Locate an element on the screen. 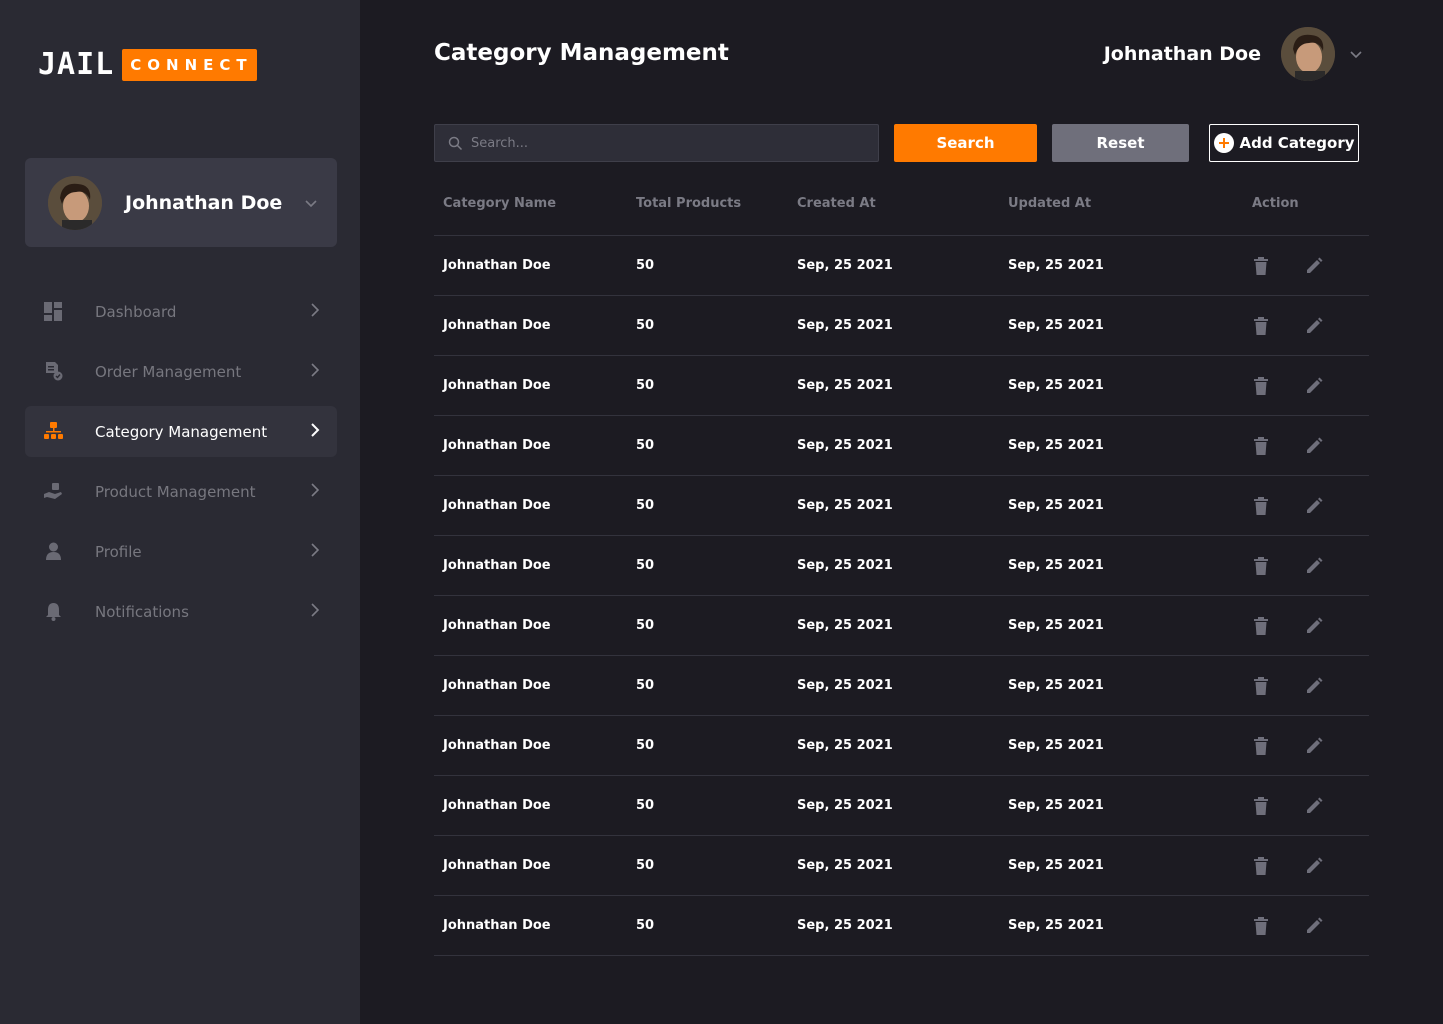  column-header: Updated At is located at coordinates (1049, 203).